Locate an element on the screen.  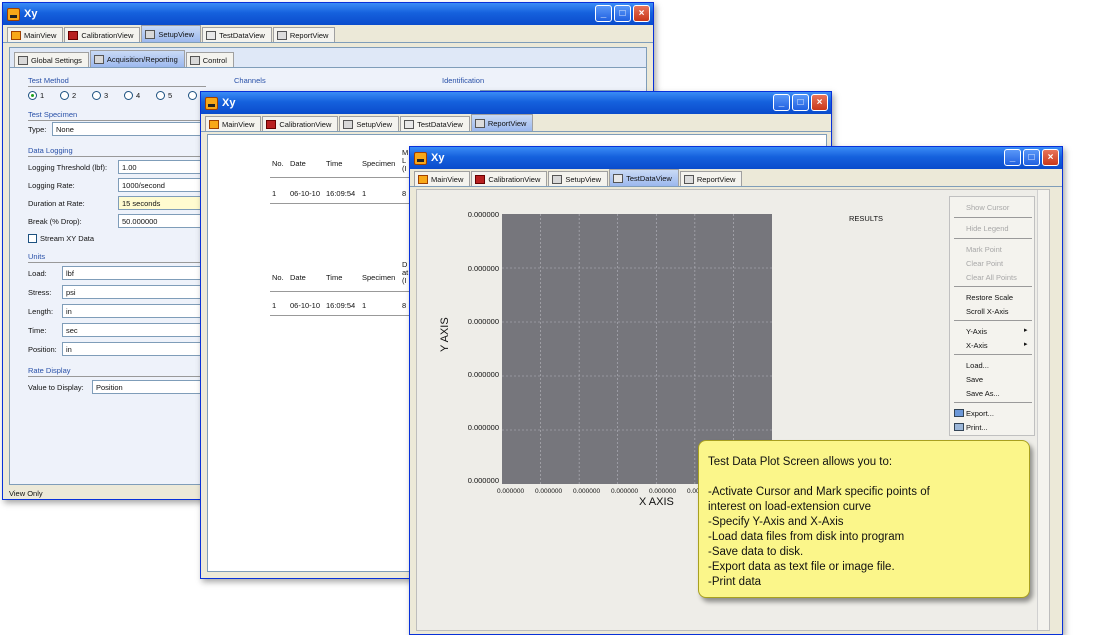
value-to-display-select: Position is located at coordinates (148, 387).